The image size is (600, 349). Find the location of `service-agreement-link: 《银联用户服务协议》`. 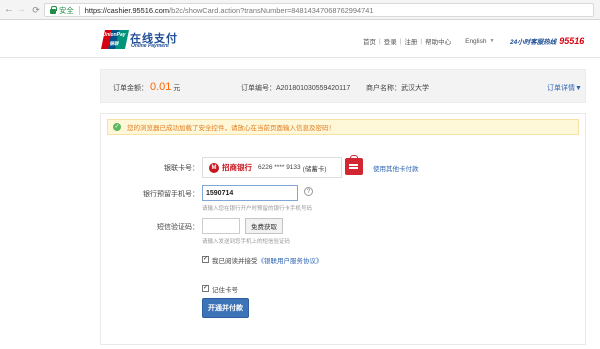

service-agreement-link: 《银联用户服务协议》 is located at coordinates (290, 261).